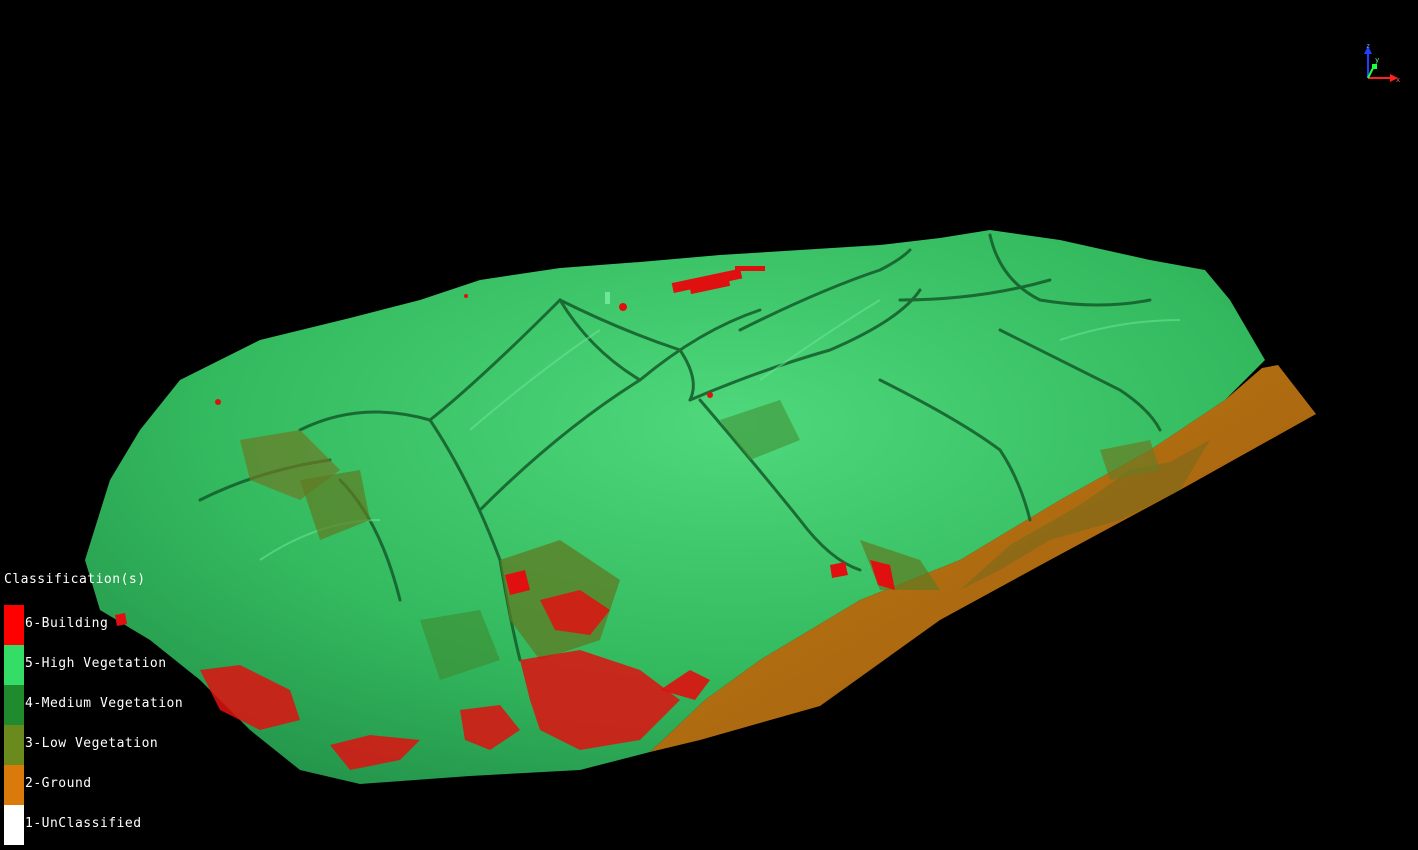  I want to click on legend-title: Classification(s), so click(75, 579).